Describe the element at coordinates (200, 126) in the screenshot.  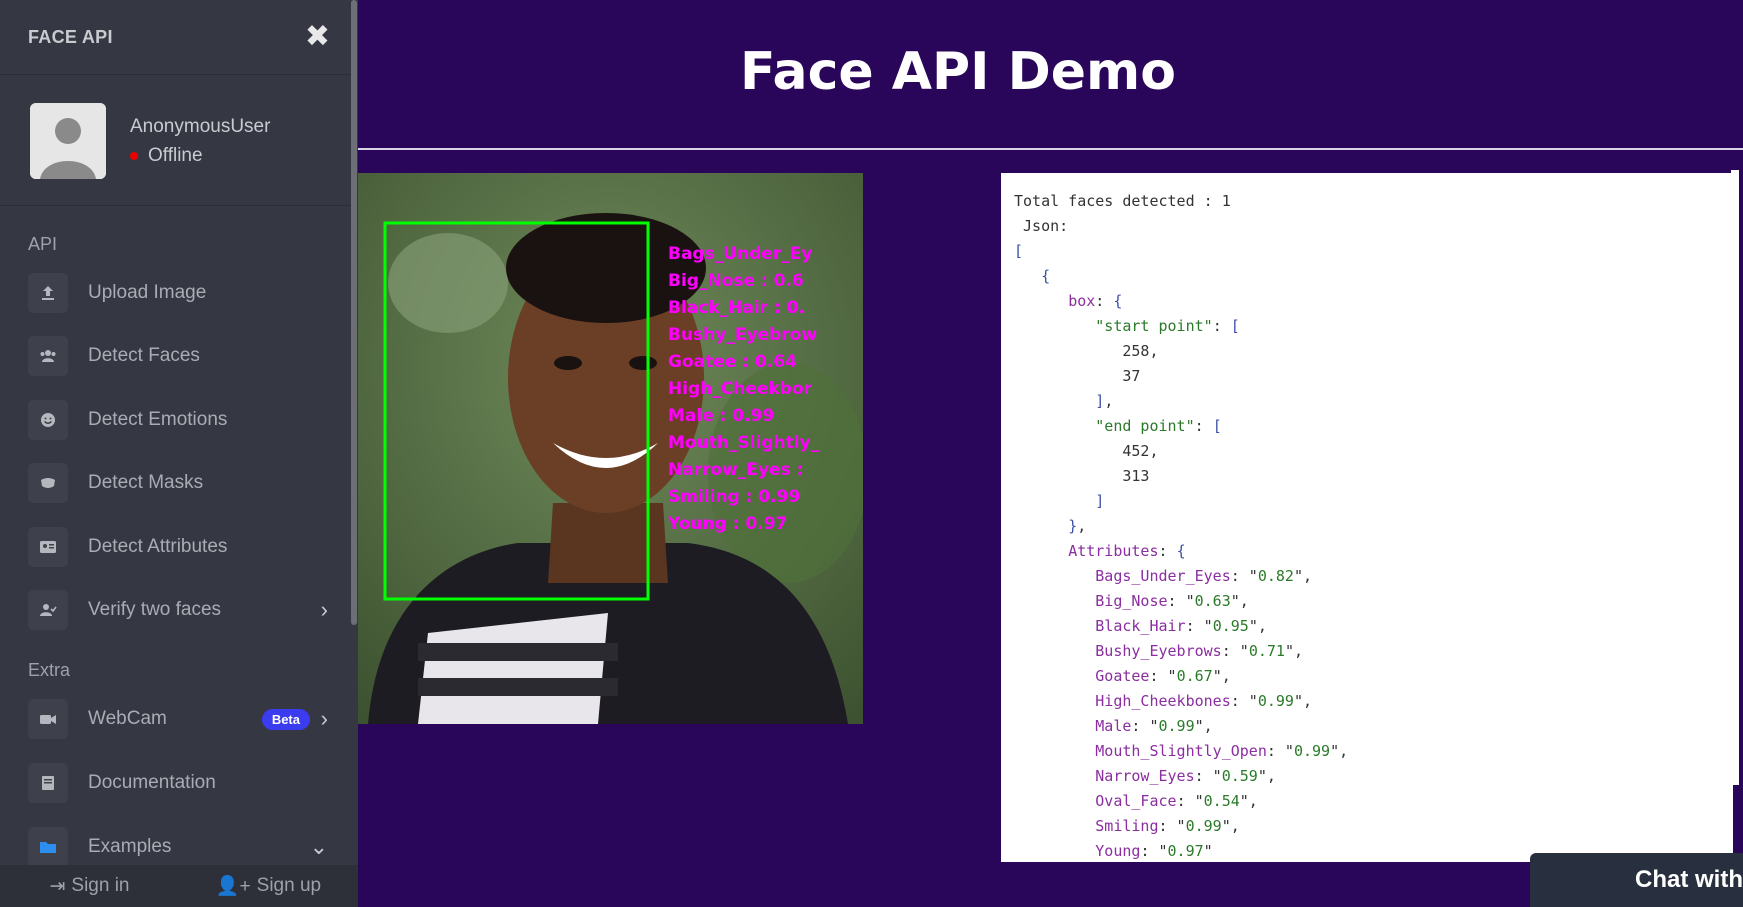
I see `user-name: AnonymousUser` at that location.